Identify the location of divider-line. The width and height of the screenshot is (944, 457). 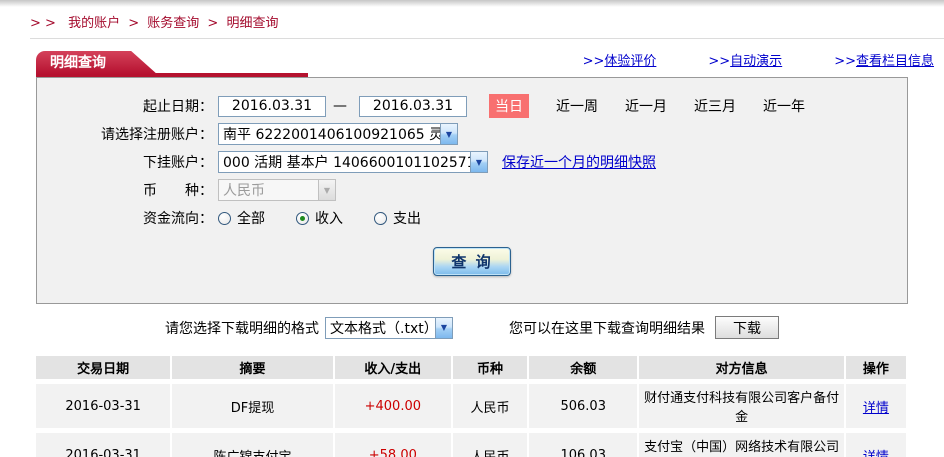
(487, 38).